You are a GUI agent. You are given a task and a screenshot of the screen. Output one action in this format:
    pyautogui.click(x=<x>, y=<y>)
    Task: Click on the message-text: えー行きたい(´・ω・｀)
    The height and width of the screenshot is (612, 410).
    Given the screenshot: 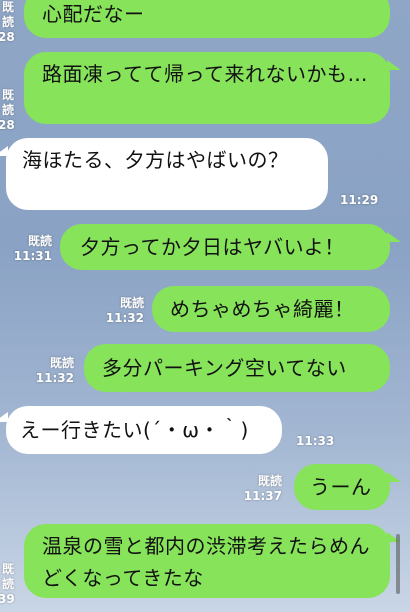 What is the action you would take?
    pyautogui.click(x=134, y=430)
    